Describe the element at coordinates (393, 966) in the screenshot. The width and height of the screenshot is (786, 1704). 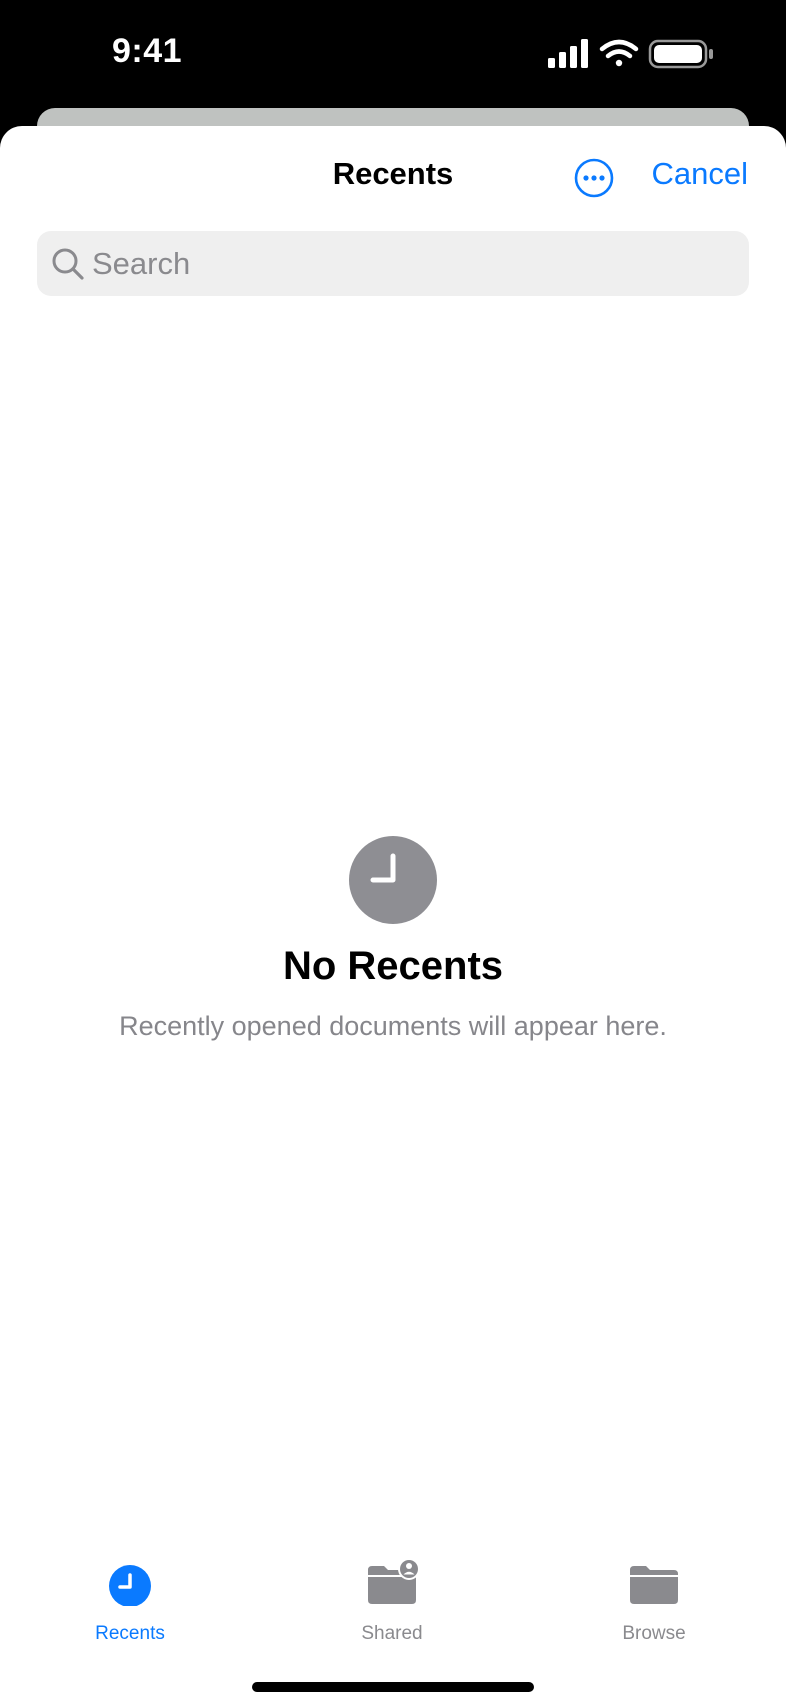
I see `empty-state-title: No Recents` at that location.